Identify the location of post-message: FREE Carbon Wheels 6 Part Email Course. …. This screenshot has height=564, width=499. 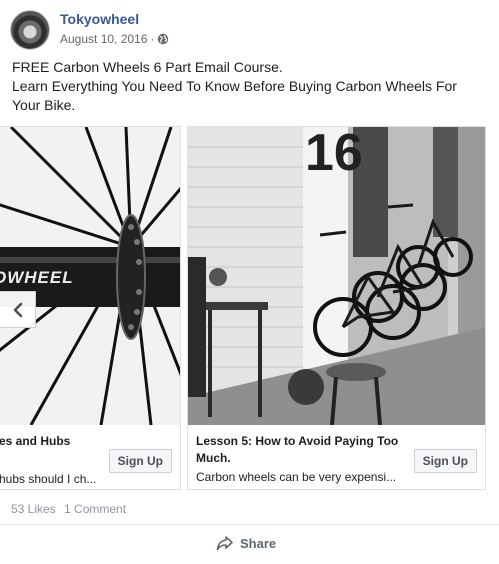
(252, 86).